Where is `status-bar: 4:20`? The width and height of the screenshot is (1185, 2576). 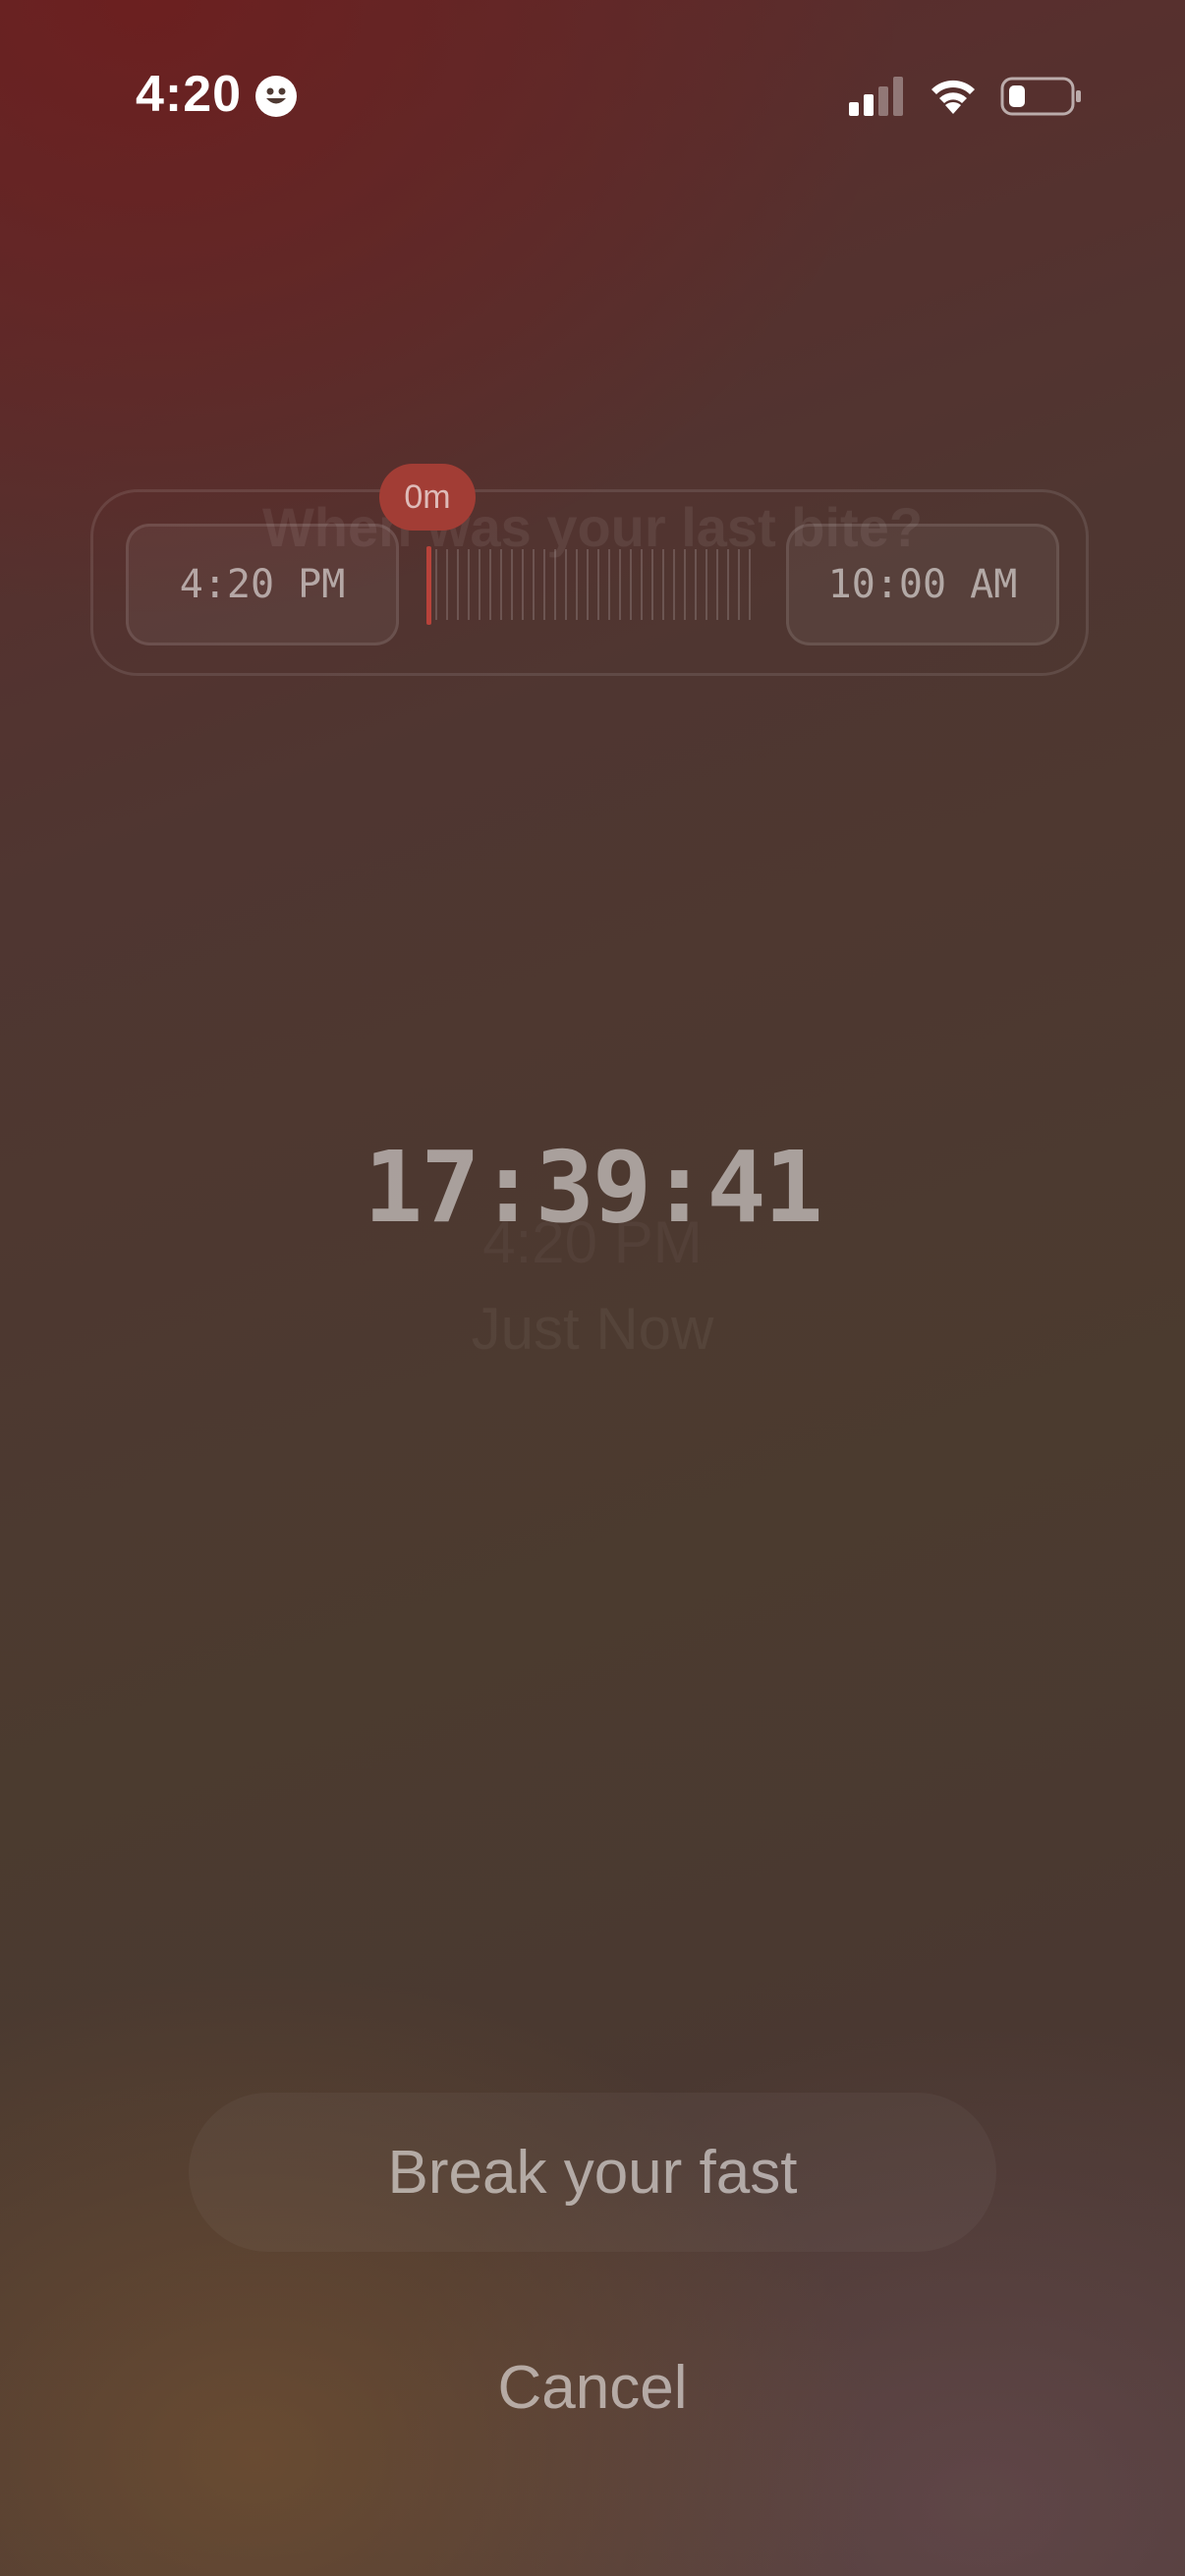 status-bar: 4:20 is located at coordinates (592, 98).